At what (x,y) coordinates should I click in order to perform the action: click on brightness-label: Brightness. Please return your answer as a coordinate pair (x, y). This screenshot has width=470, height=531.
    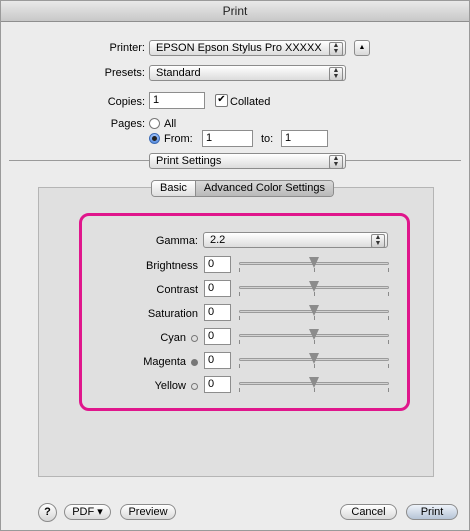
    Looking at the image, I should click on (172, 266).